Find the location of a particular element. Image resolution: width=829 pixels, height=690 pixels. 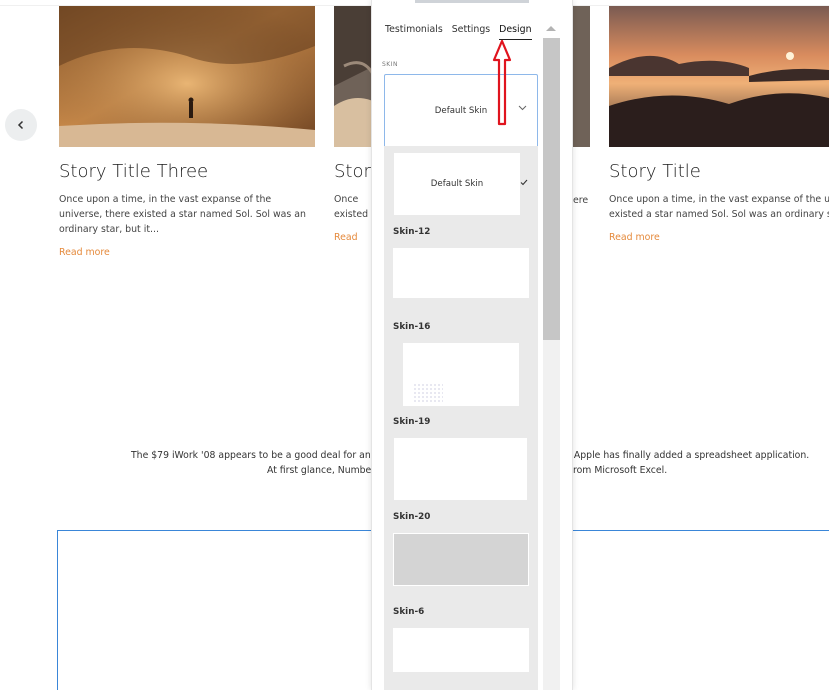

skin-option-default: Default Skin is located at coordinates (457, 184).